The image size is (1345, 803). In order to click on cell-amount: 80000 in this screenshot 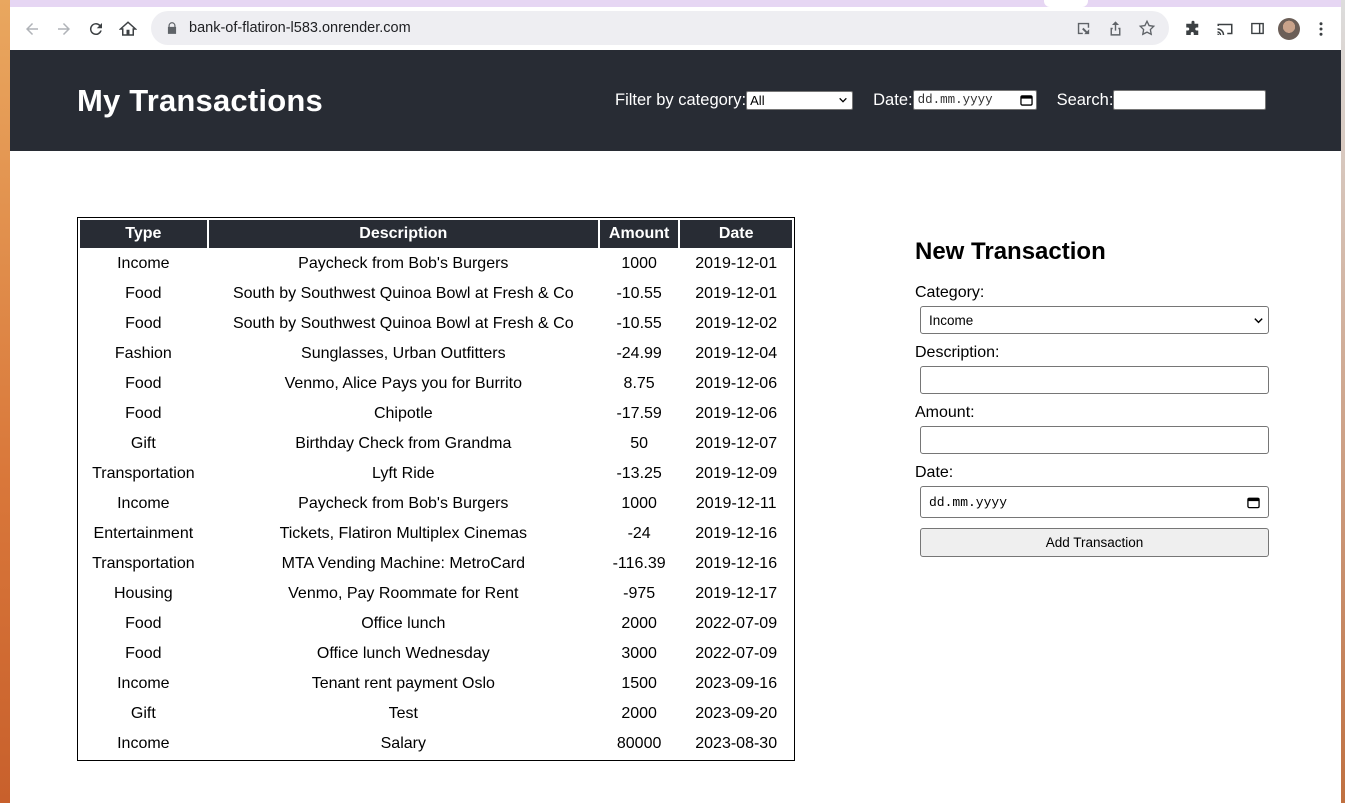, I will do `click(639, 743)`.